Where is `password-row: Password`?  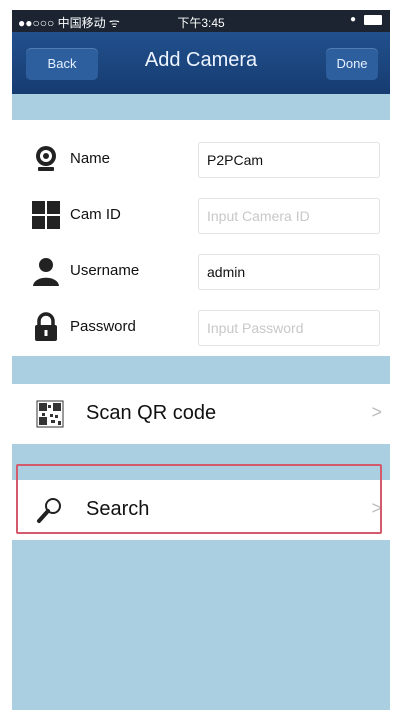
password-row: Password is located at coordinates (201, 327).